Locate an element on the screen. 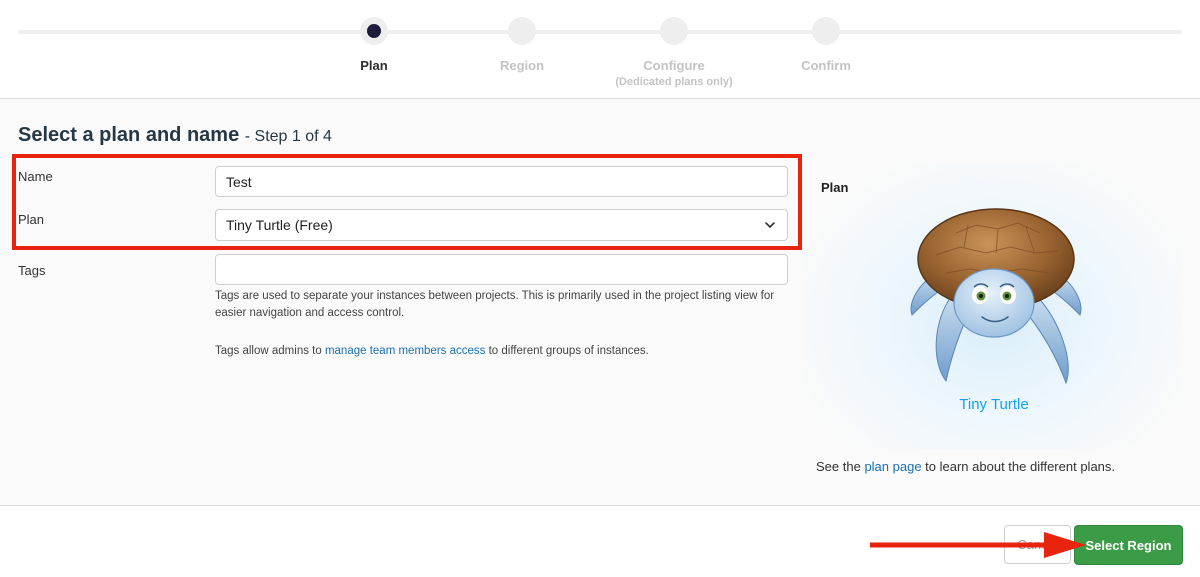  chevron-down-icon is located at coordinates (770, 225).